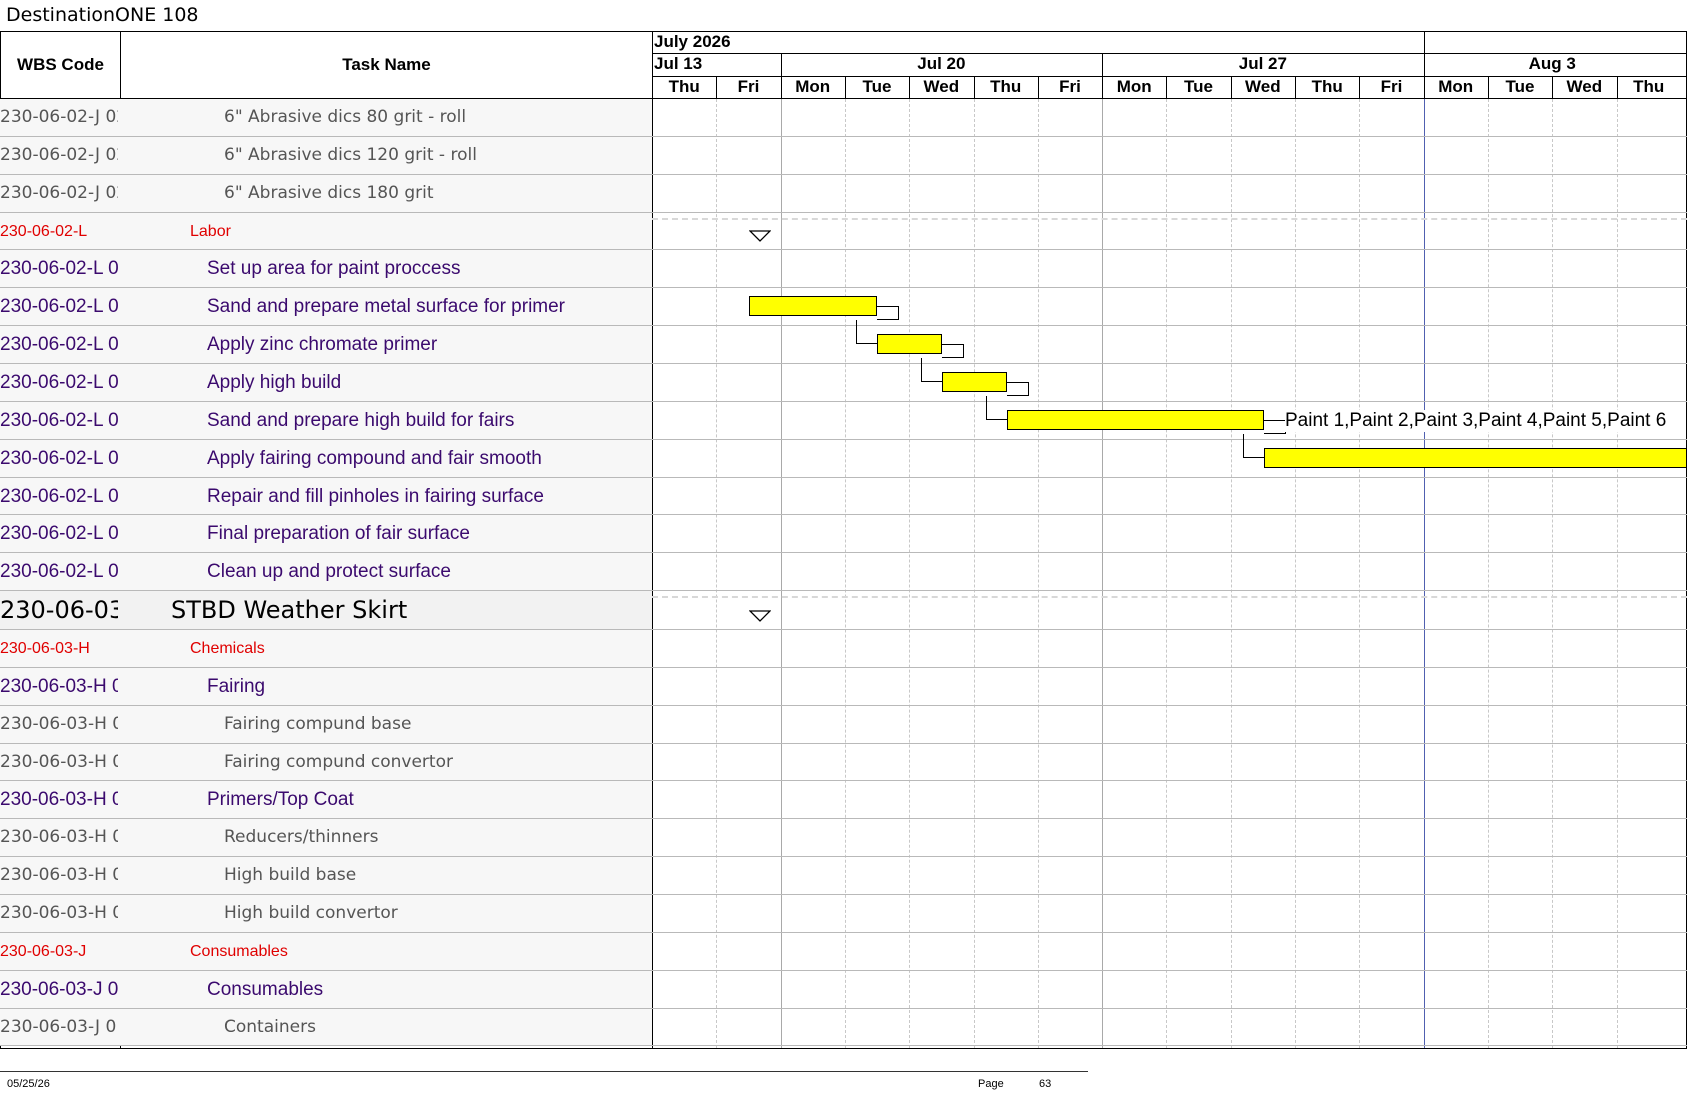 The height and width of the screenshot is (1097, 1687). I want to click on task-name-cell: Primers/Top Coat, so click(280, 800).